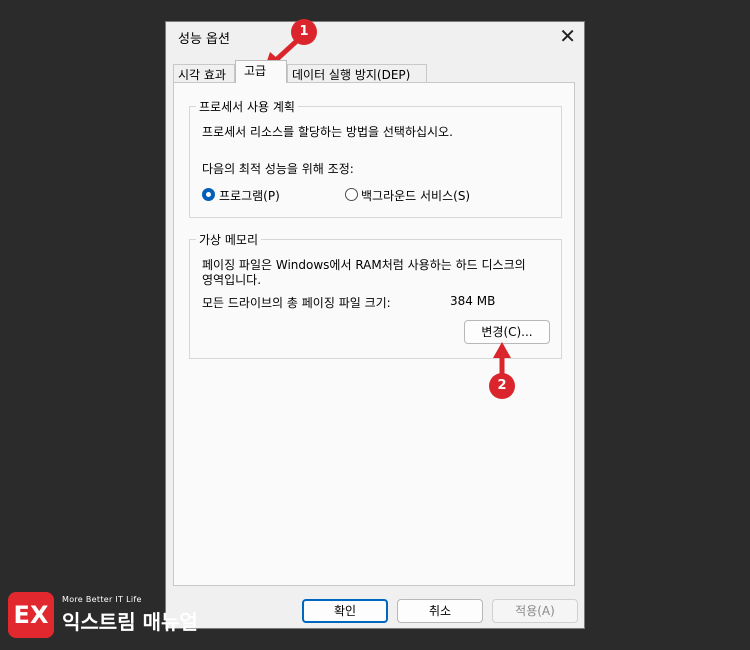  Describe the element at coordinates (345, 611) in the screenshot. I see `ok-button: 확인` at that location.